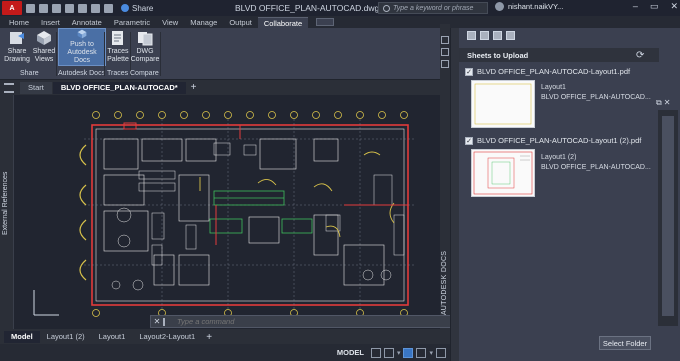 The height and width of the screenshot is (361, 680). What do you see at coordinates (375, 352) in the screenshot?
I see `grid-icon` at bounding box center [375, 352].